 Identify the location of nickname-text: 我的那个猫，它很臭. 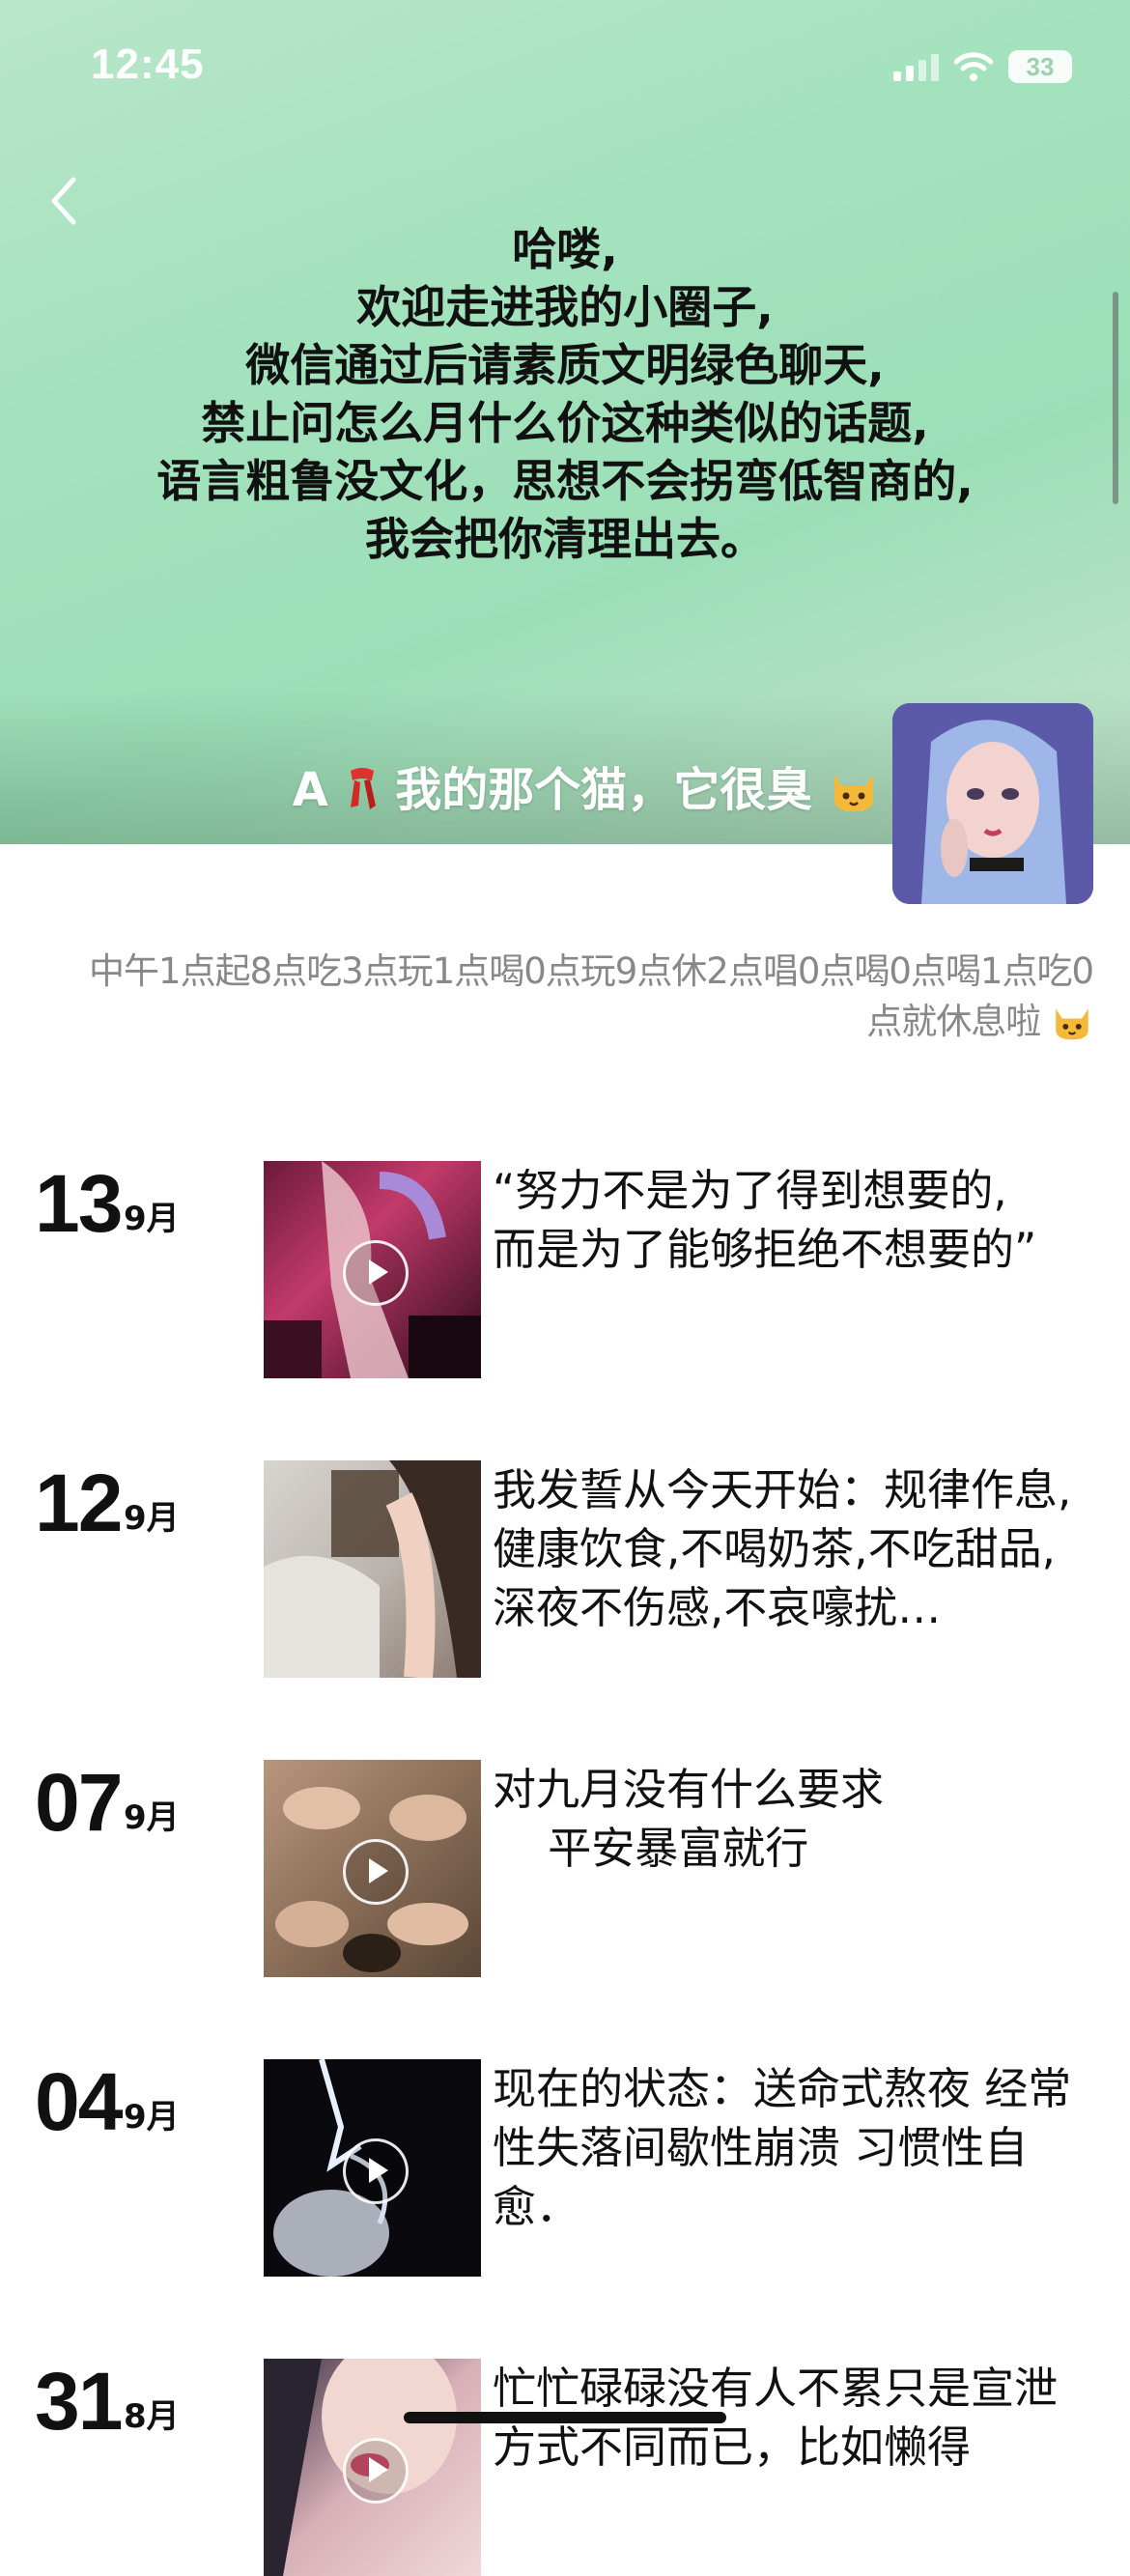
(604, 790).